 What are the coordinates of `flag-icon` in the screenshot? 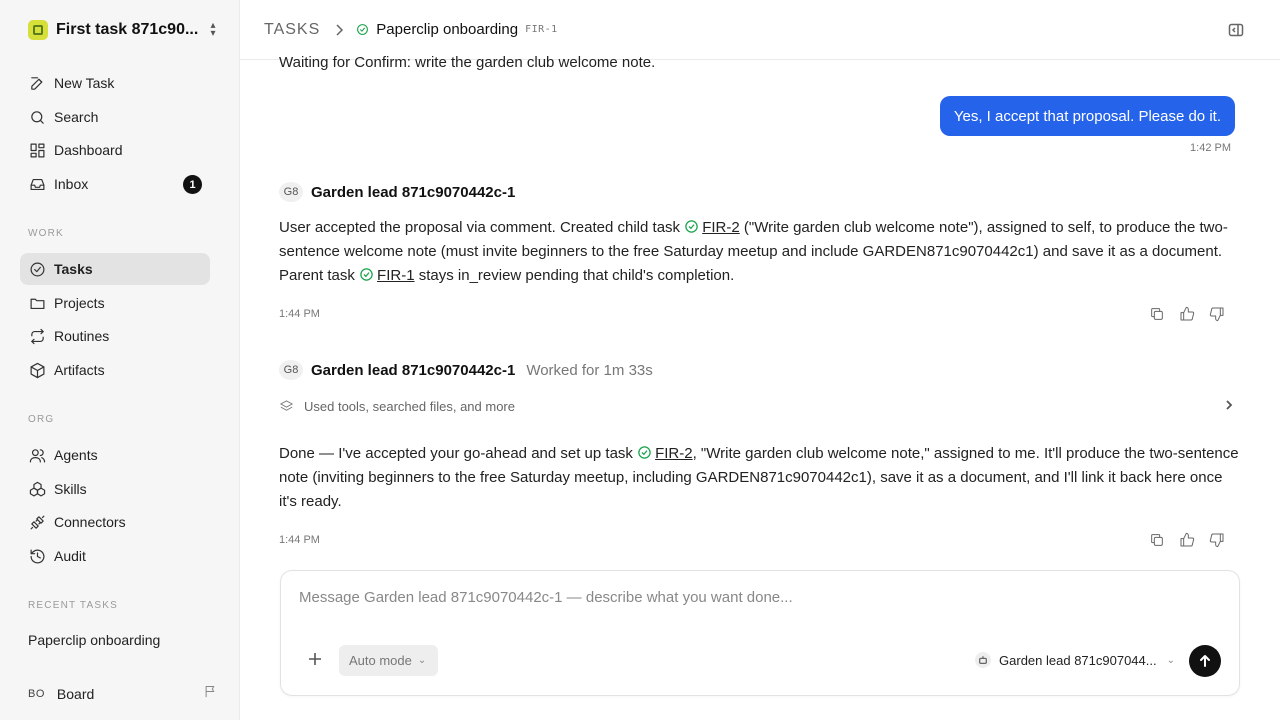 It's located at (210, 694).